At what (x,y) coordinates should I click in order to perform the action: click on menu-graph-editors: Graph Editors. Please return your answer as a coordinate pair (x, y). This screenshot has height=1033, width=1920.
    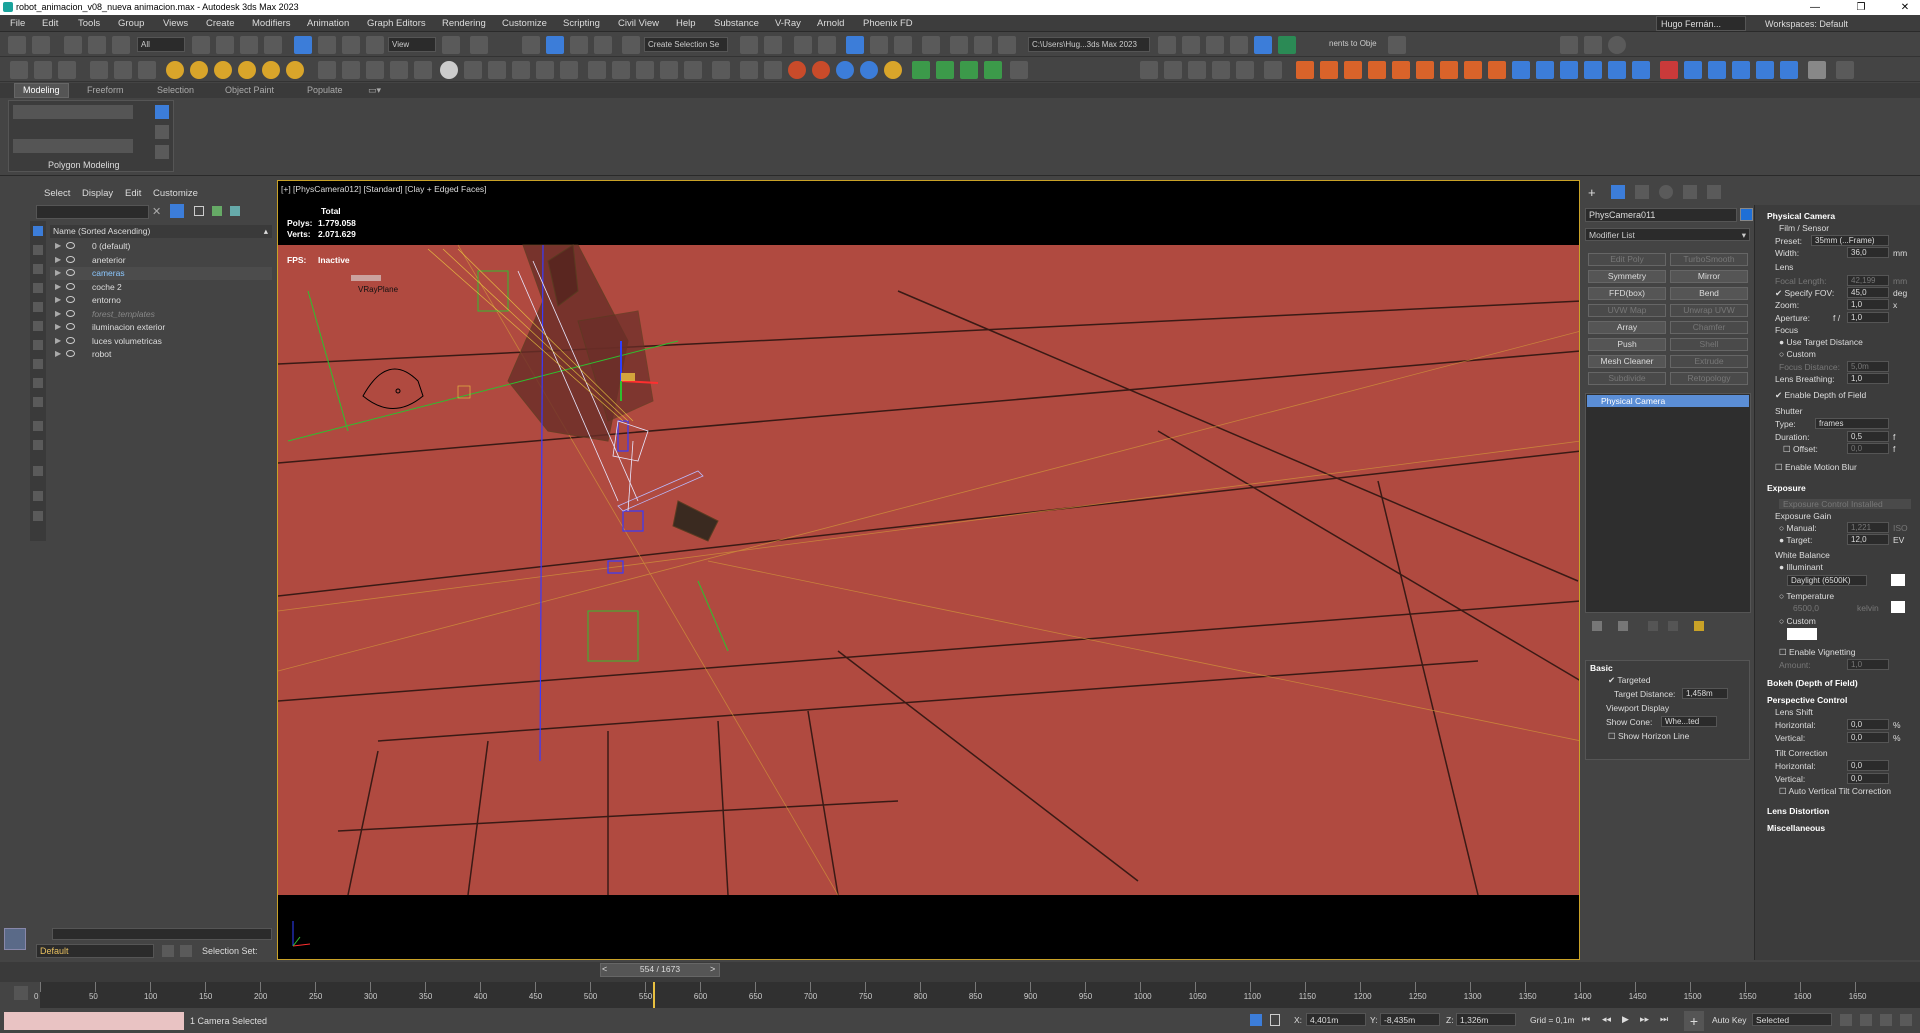
    Looking at the image, I should click on (396, 23).